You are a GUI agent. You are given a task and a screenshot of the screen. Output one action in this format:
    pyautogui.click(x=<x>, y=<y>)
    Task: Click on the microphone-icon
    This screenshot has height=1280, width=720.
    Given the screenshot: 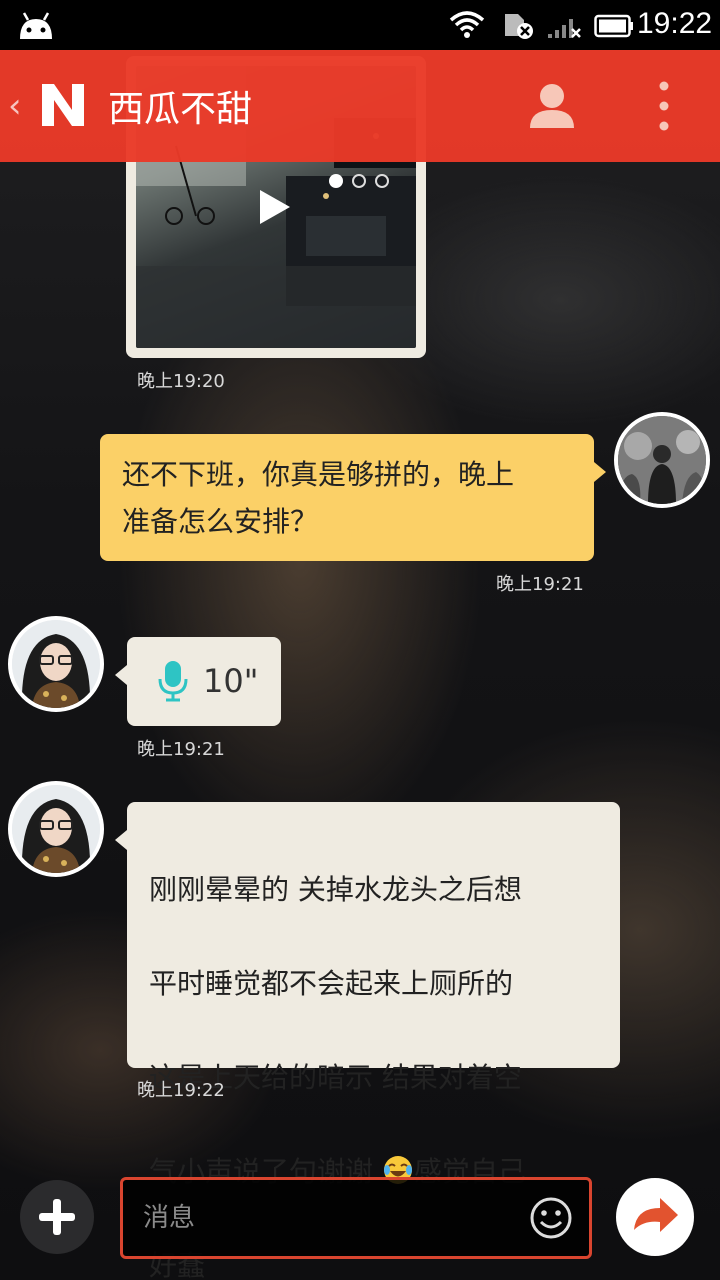 What is the action you would take?
    pyautogui.click(x=173, y=681)
    